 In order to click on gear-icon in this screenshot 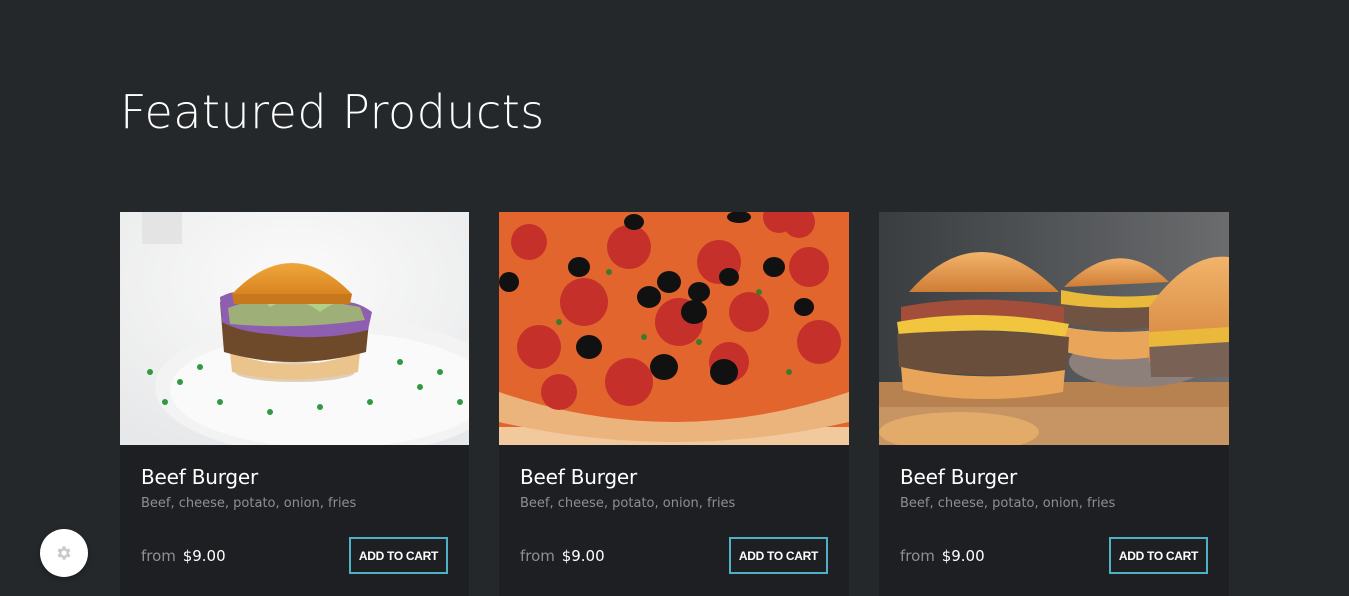, I will do `click(64, 553)`.